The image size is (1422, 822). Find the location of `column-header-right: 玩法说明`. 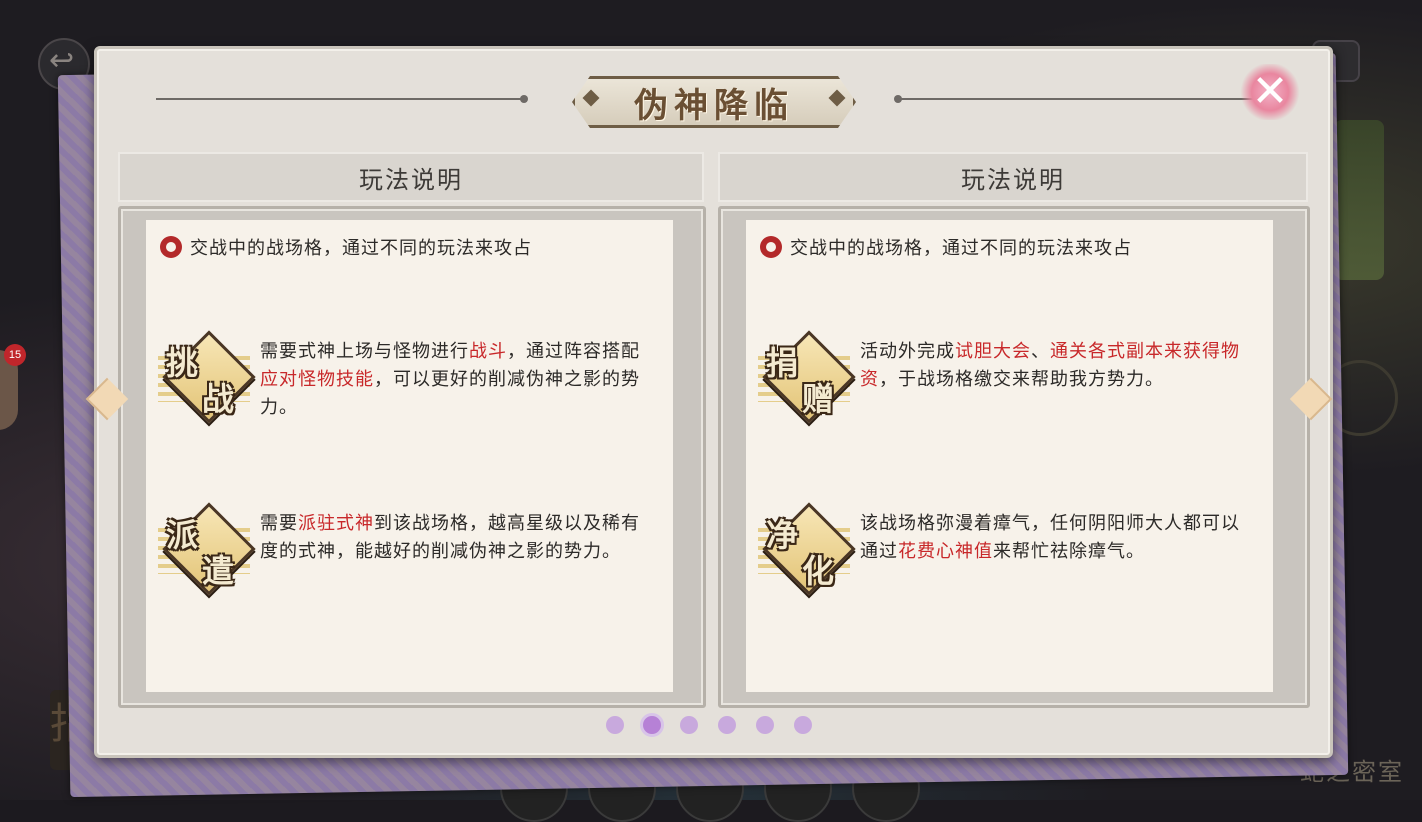

column-header-right: 玩法说明 is located at coordinates (1013, 177).